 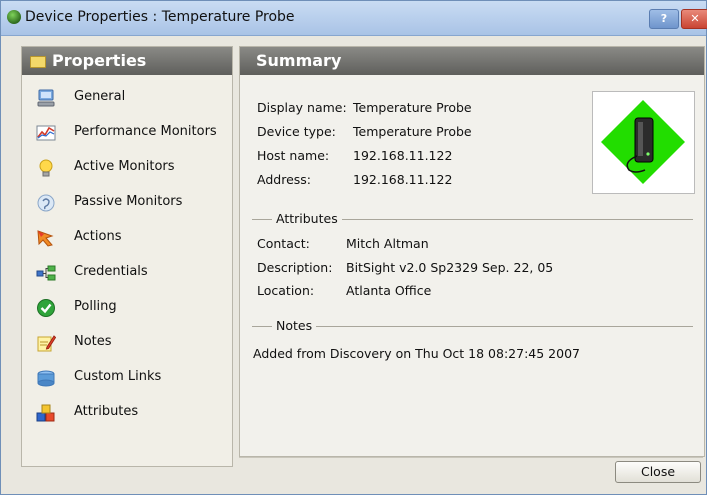 What do you see at coordinates (124, 166) in the screenshot?
I see `nav-label: Active Monitors` at bounding box center [124, 166].